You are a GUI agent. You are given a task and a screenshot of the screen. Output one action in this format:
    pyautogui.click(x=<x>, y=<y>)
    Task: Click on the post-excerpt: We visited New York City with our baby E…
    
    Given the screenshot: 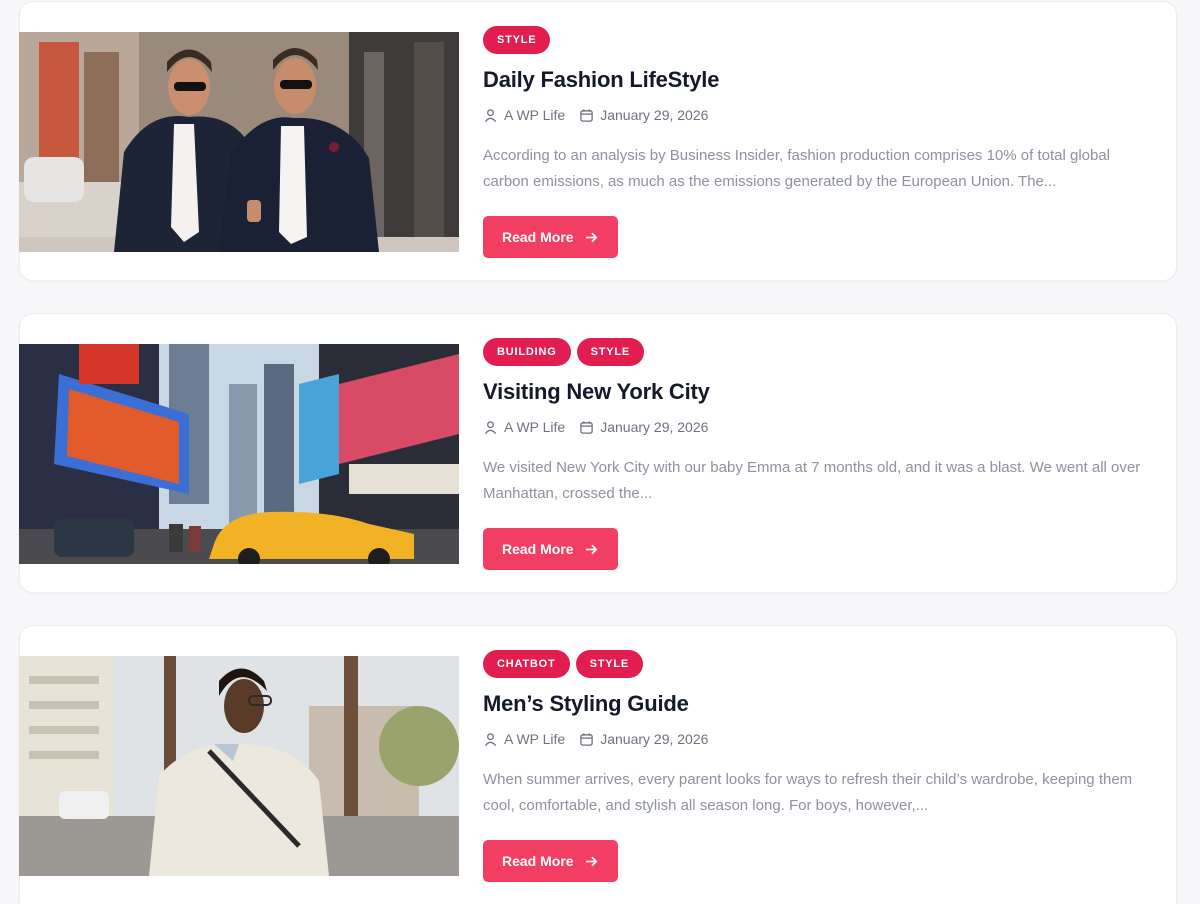 What is the action you would take?
    pyautogui.click(x=812, y=480)
    